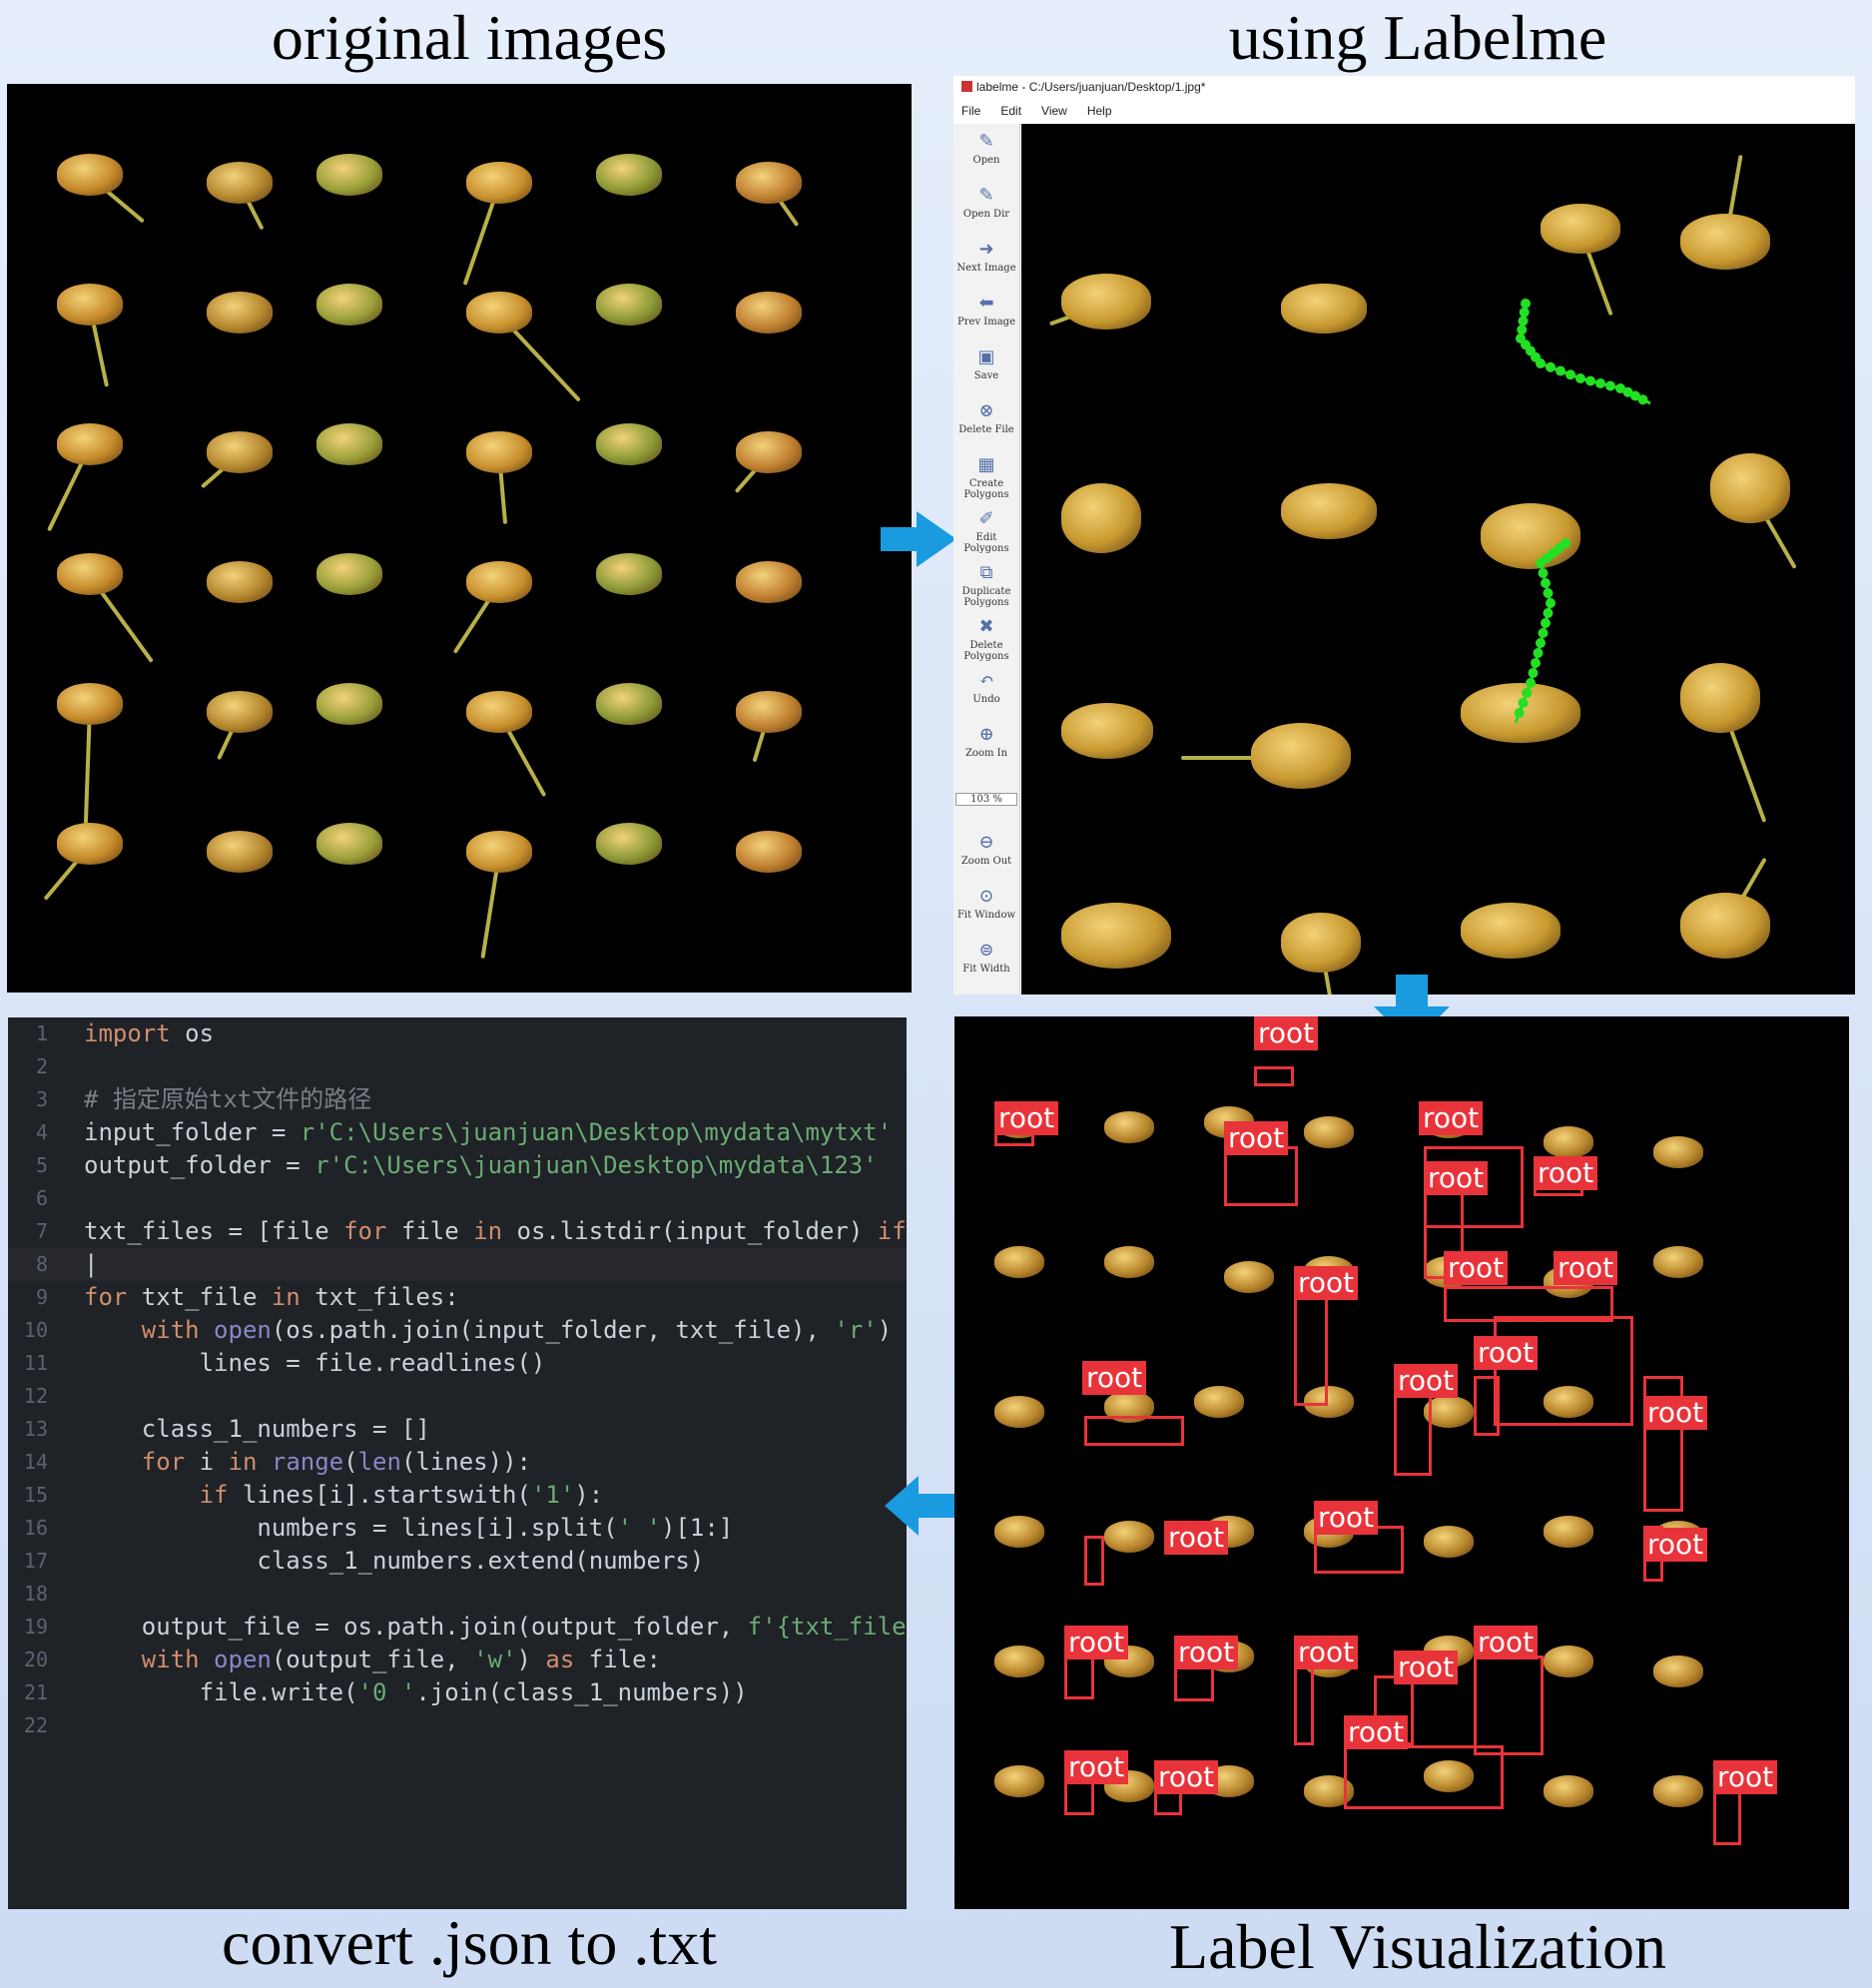  What do you see at coordinates (457, 1594) in the screenshot?
I see `code-line: 18` at bounding box center [457, 1594].